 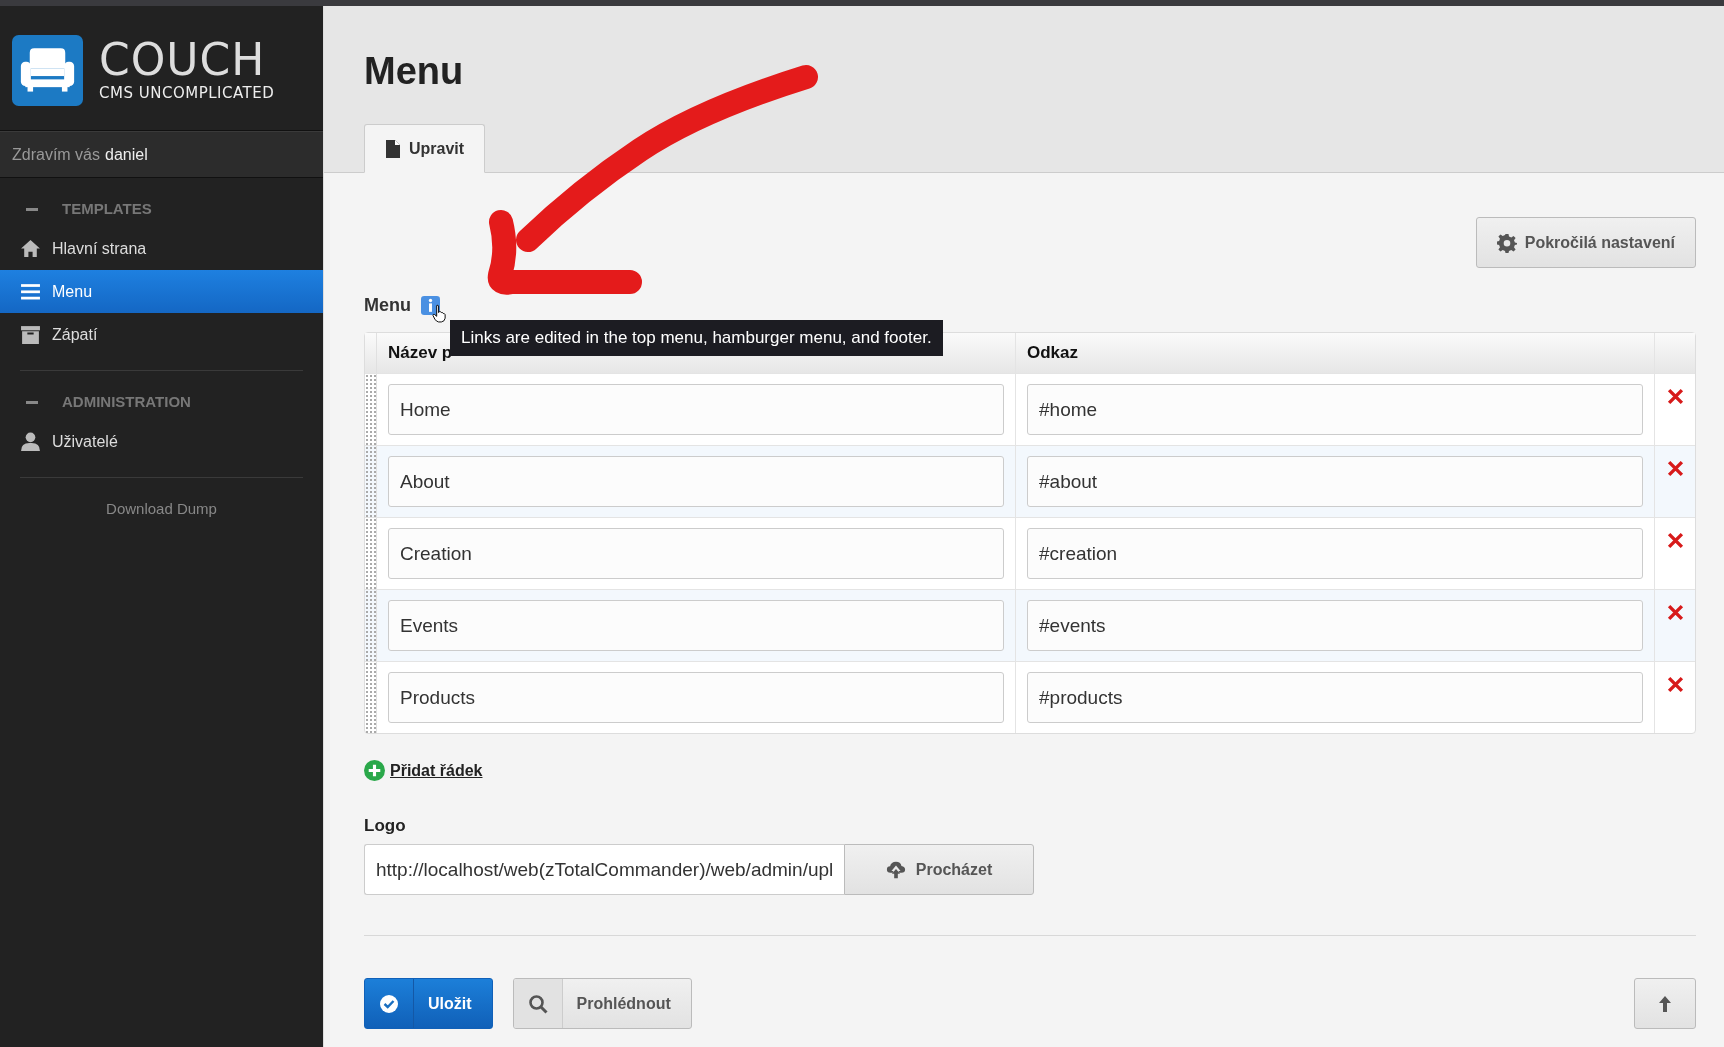 I want to click on advanced-settings-button: Pokročilá nastavení, so click(x=1585, y=242).